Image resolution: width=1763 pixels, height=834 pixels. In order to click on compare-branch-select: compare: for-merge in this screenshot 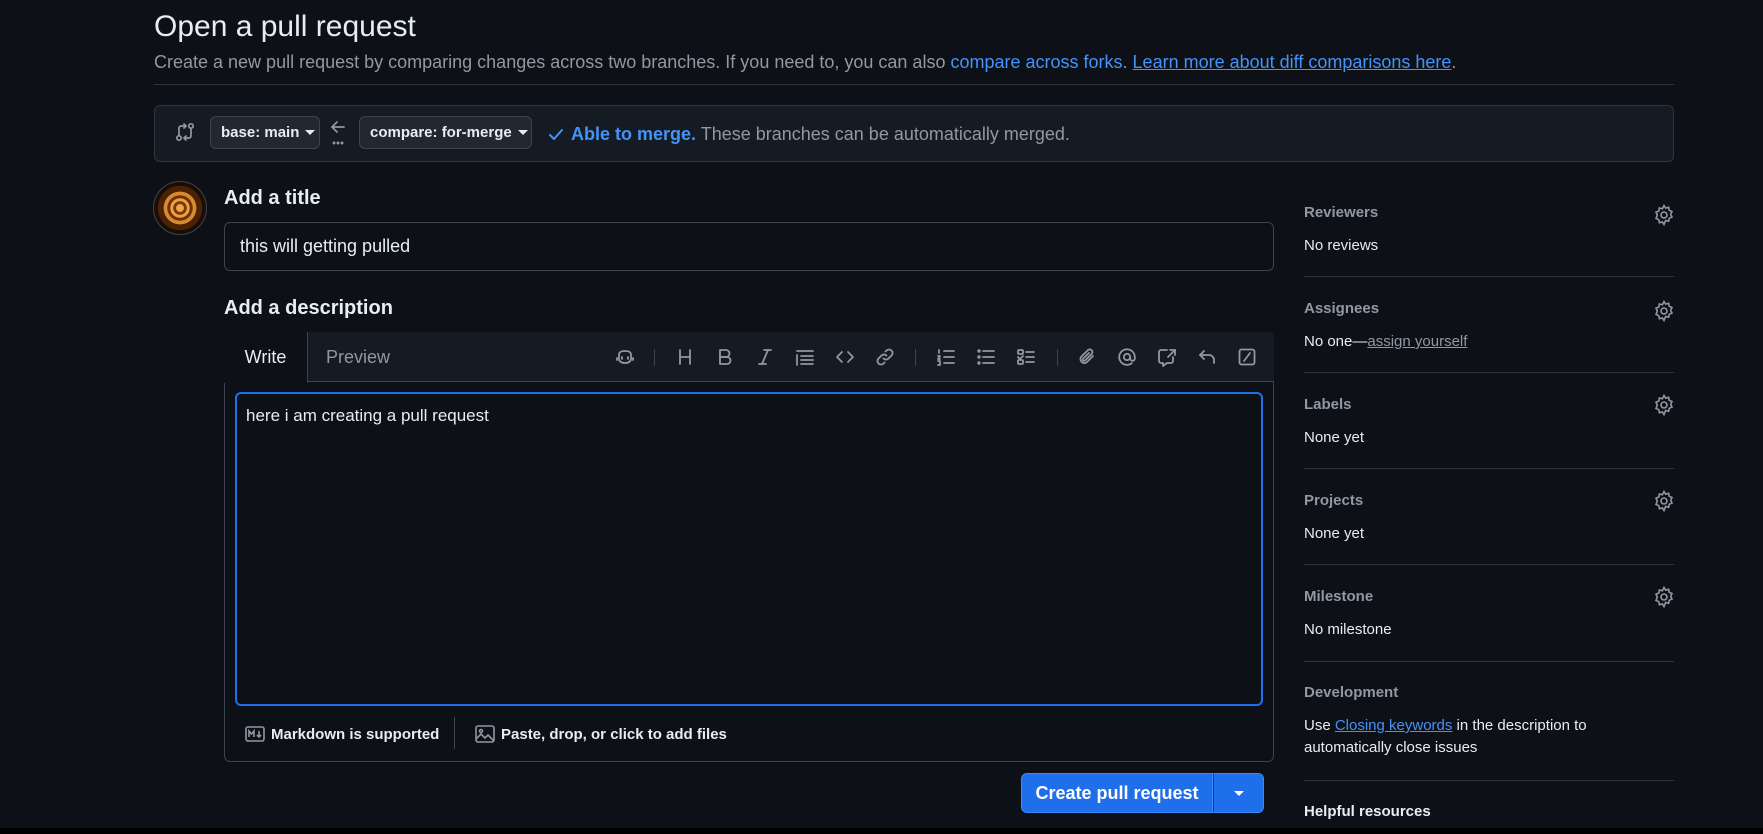, I will do `click(445, 132)`.